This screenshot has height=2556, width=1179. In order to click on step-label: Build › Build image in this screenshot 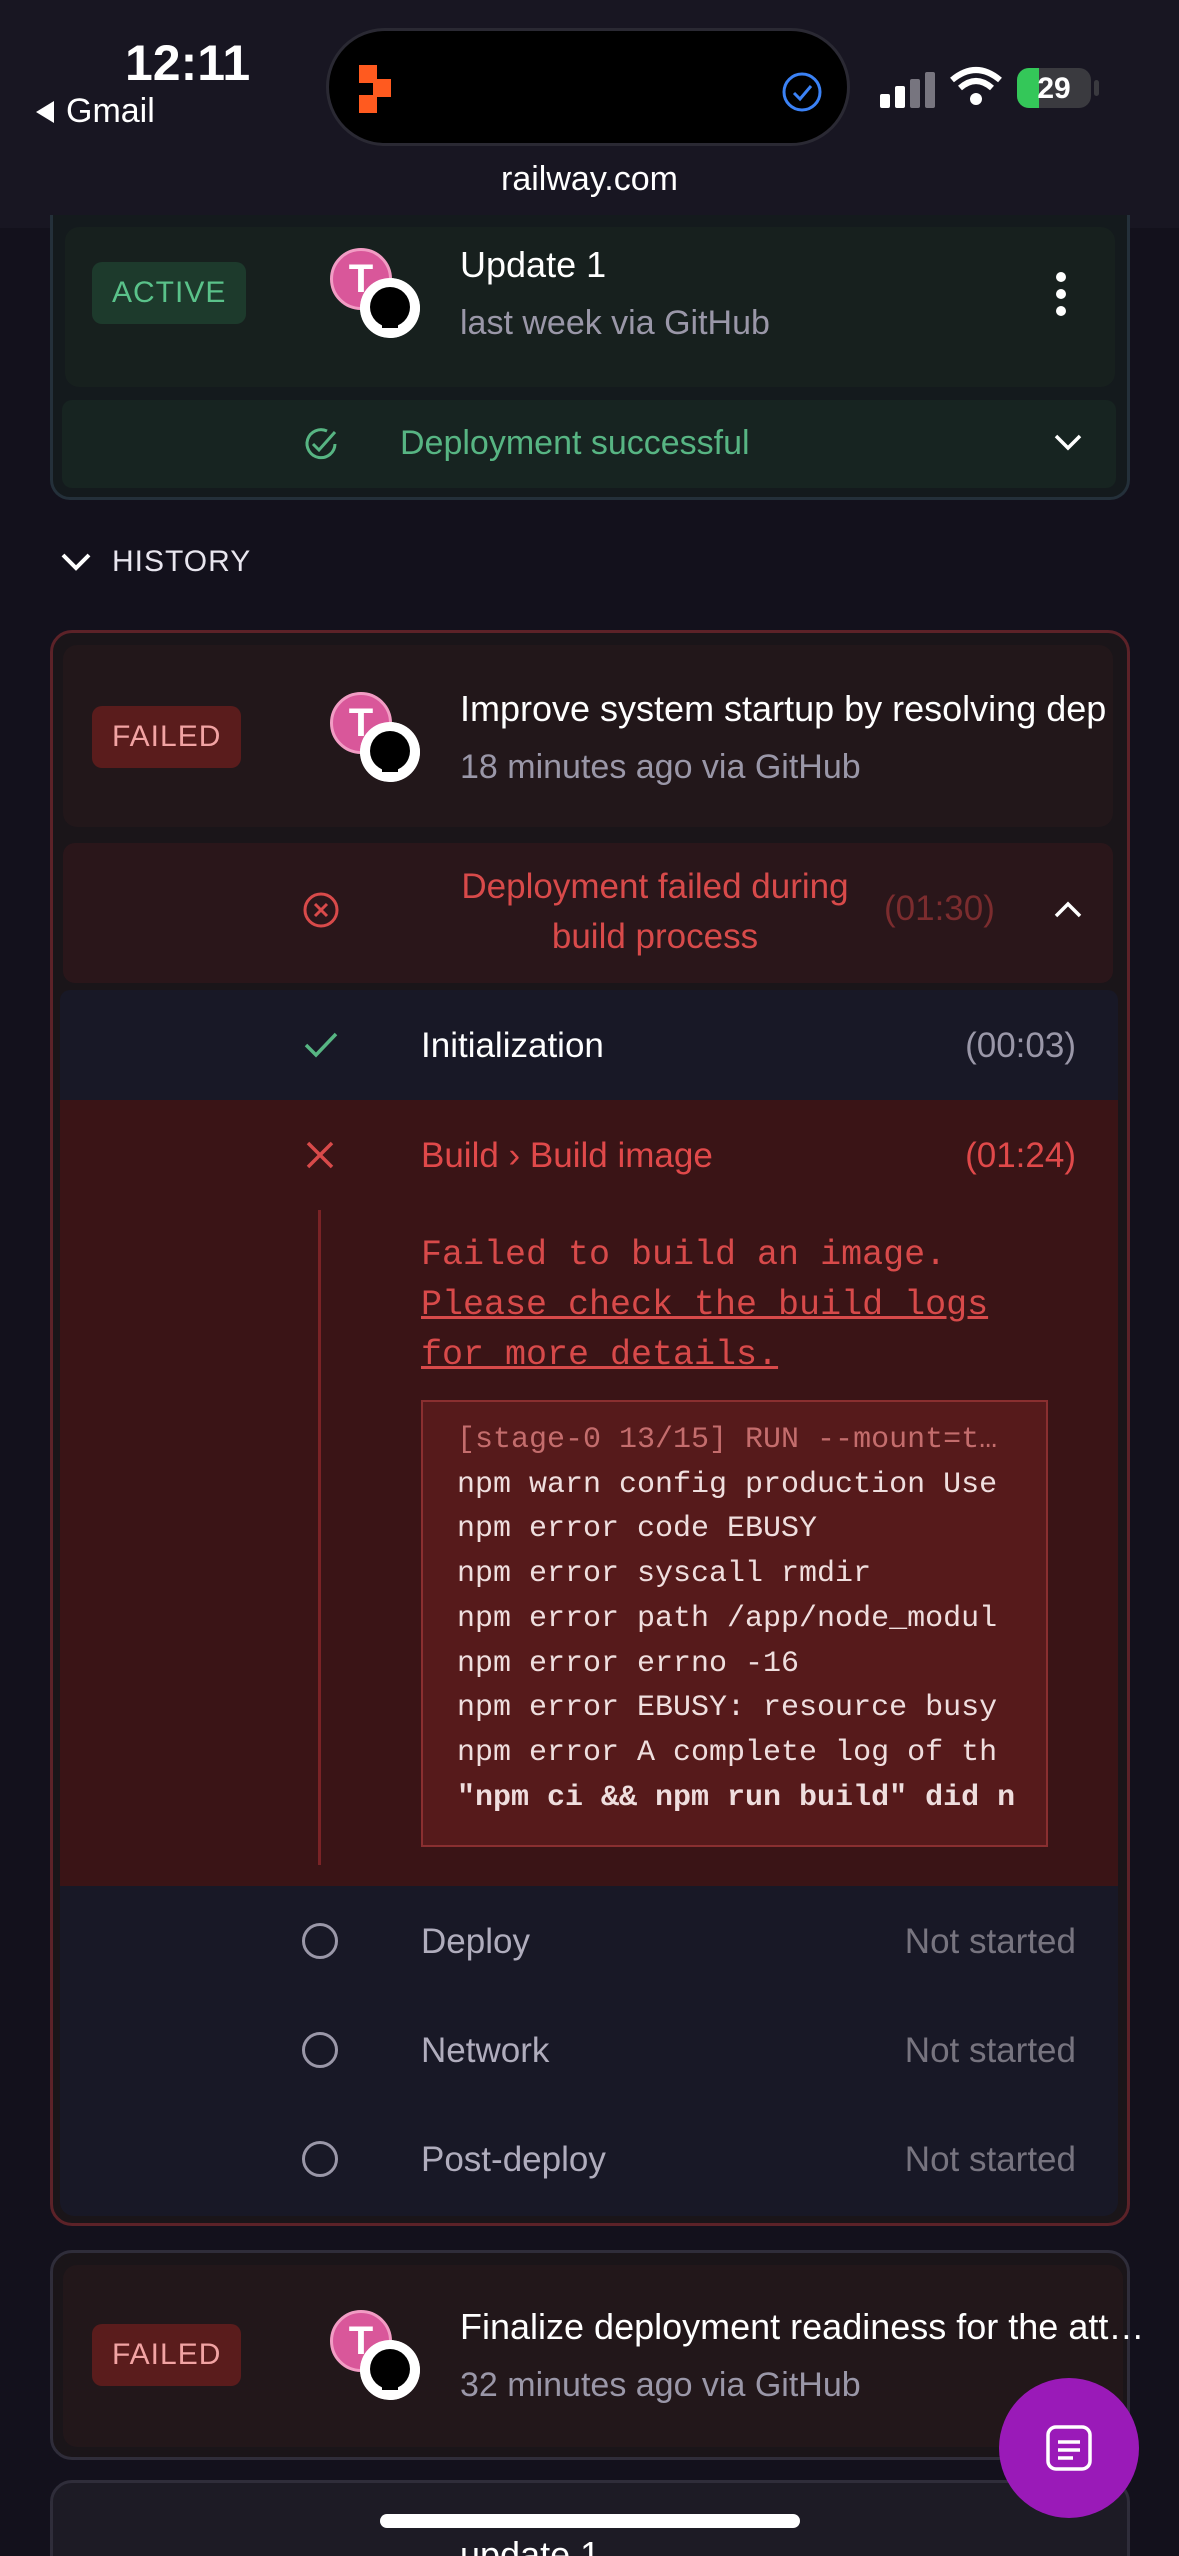, I will do `click(567, 1156)`.